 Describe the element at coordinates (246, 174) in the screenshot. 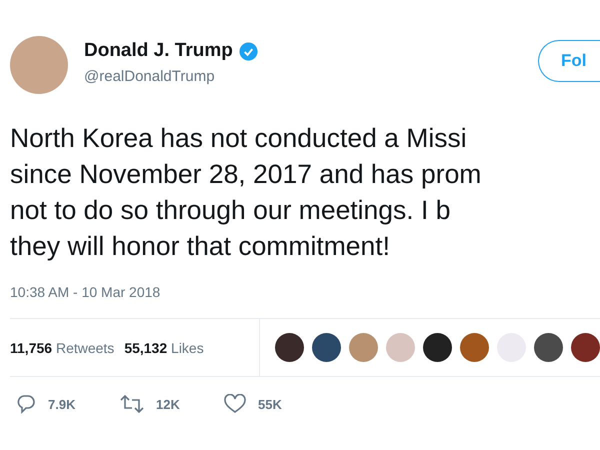

I see `tweet-text-line: since November 28, 2017 and has prom` at that location.